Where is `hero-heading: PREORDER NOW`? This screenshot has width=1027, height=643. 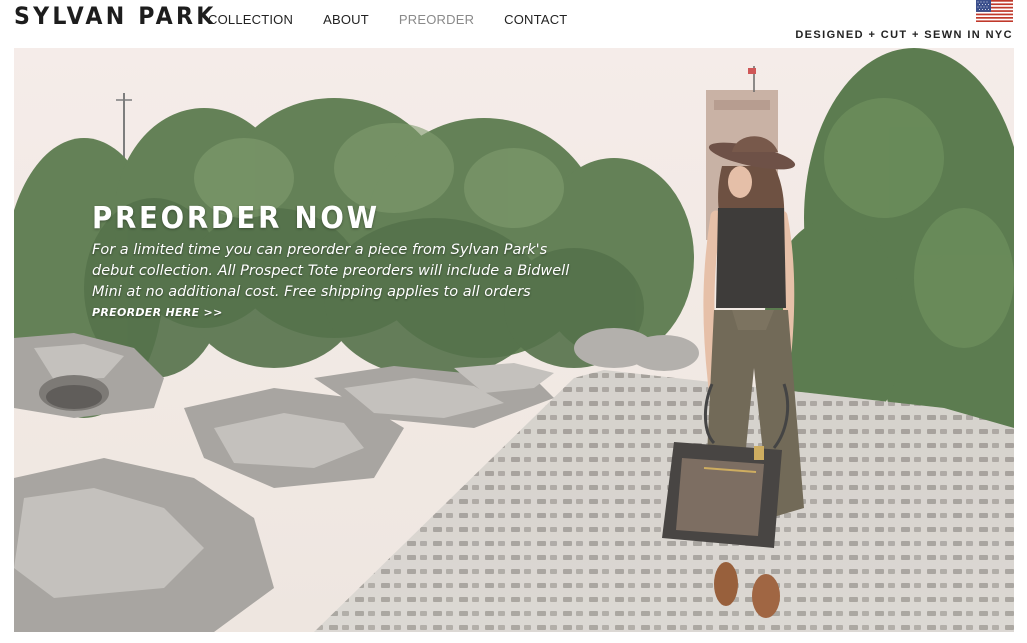
hero-heading: PREORDER NOW is located at coordinates (236, 218).